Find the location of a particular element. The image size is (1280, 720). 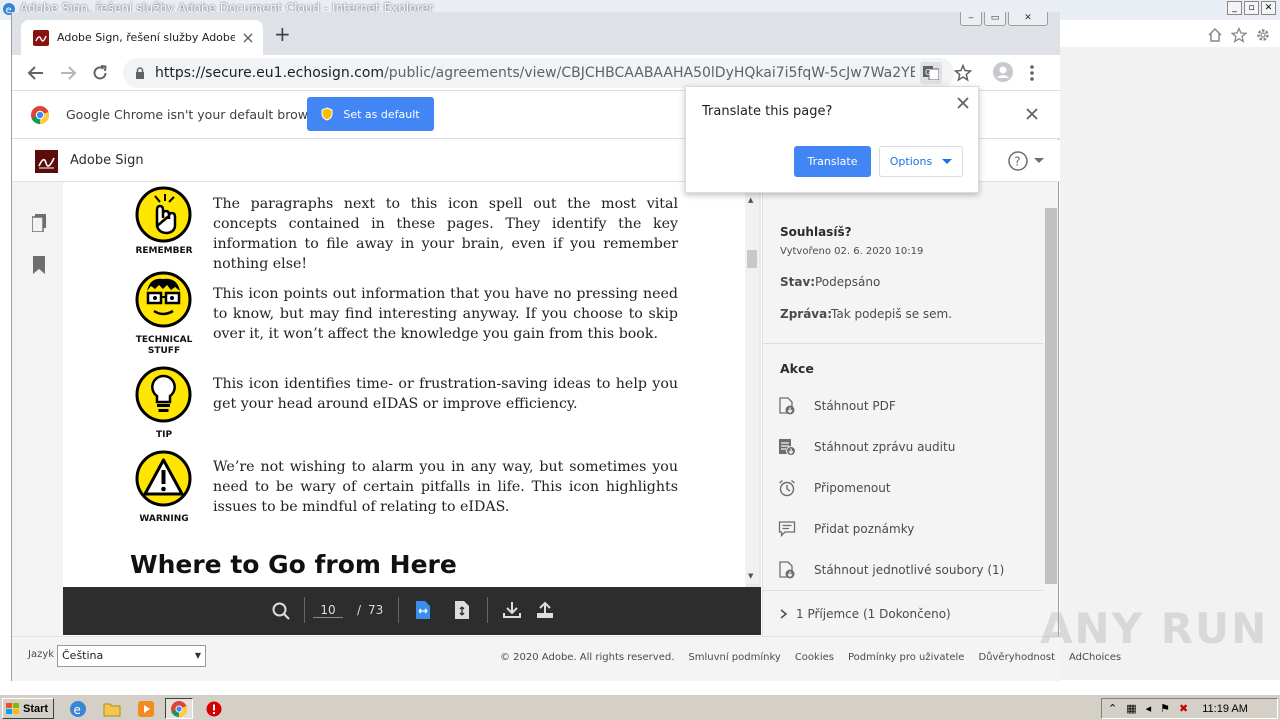

tools-gear-icon is located at coordinates (1263, 35).